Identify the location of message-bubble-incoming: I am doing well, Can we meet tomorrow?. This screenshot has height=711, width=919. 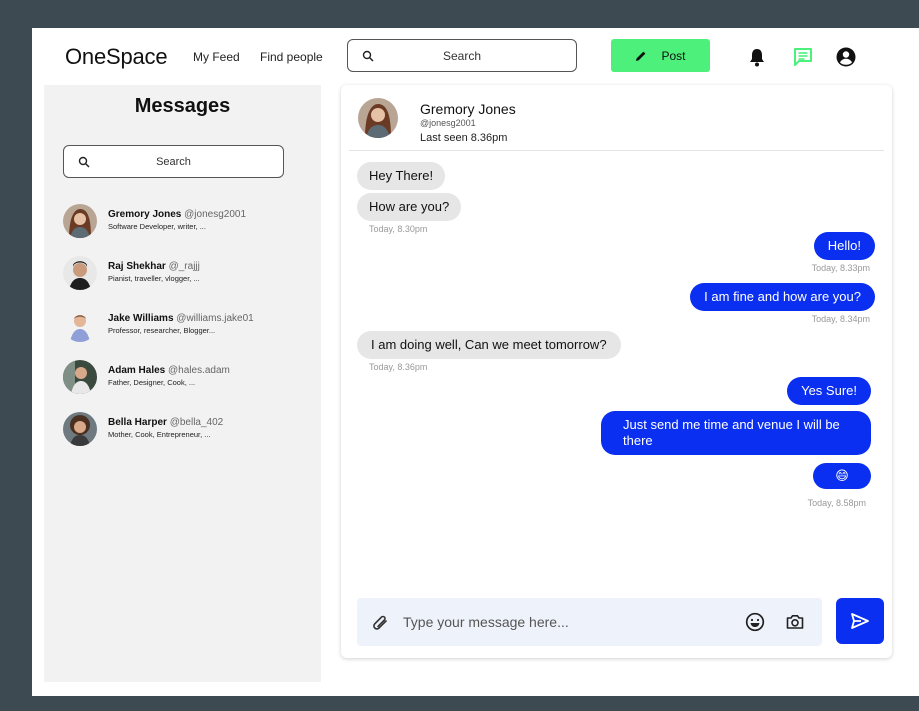
(489, 345).